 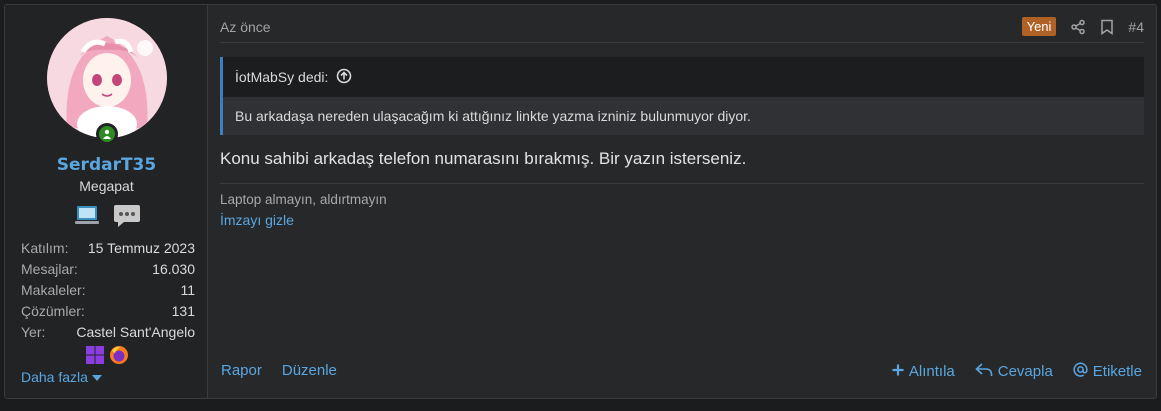 What do you see at coordinates (931, 371) in the screenshot?
I see `quote-button-label: Alıntıla` at bounding box center [931, 371].